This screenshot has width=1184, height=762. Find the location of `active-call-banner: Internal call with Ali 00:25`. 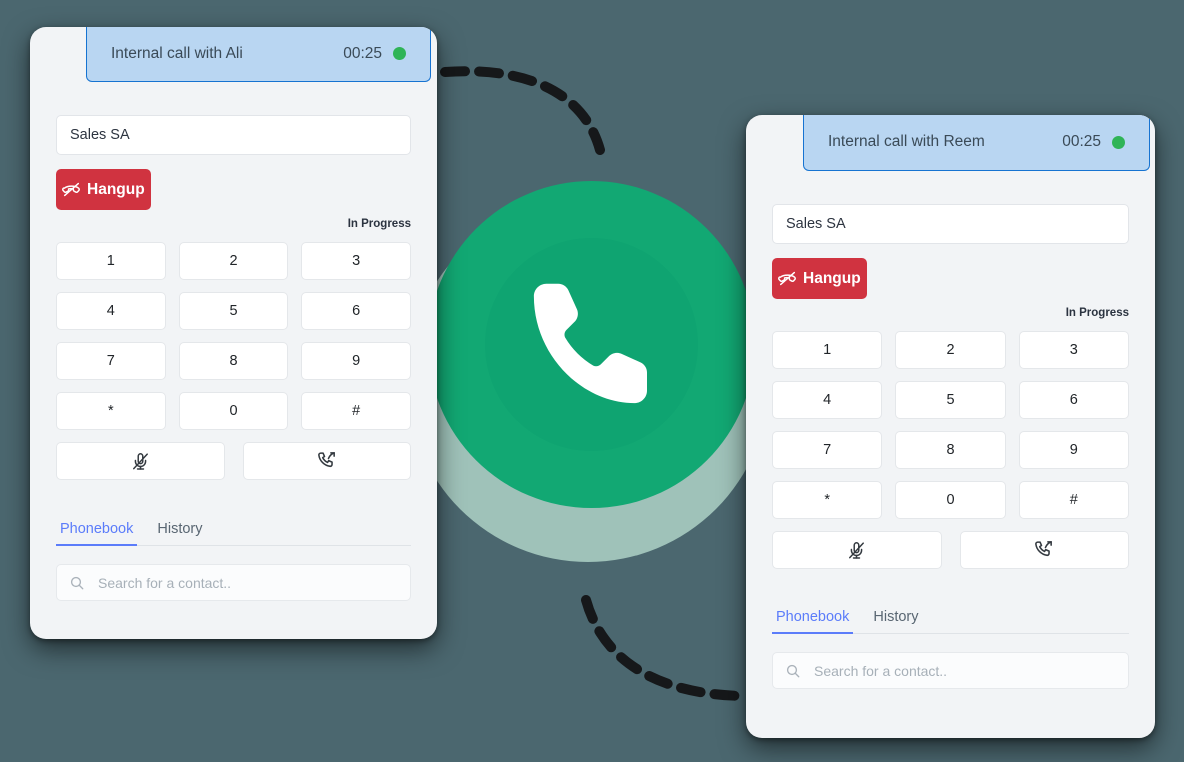

active-call-banner: Internal call with Ali 00:25 is located at coordinates (258, 54).